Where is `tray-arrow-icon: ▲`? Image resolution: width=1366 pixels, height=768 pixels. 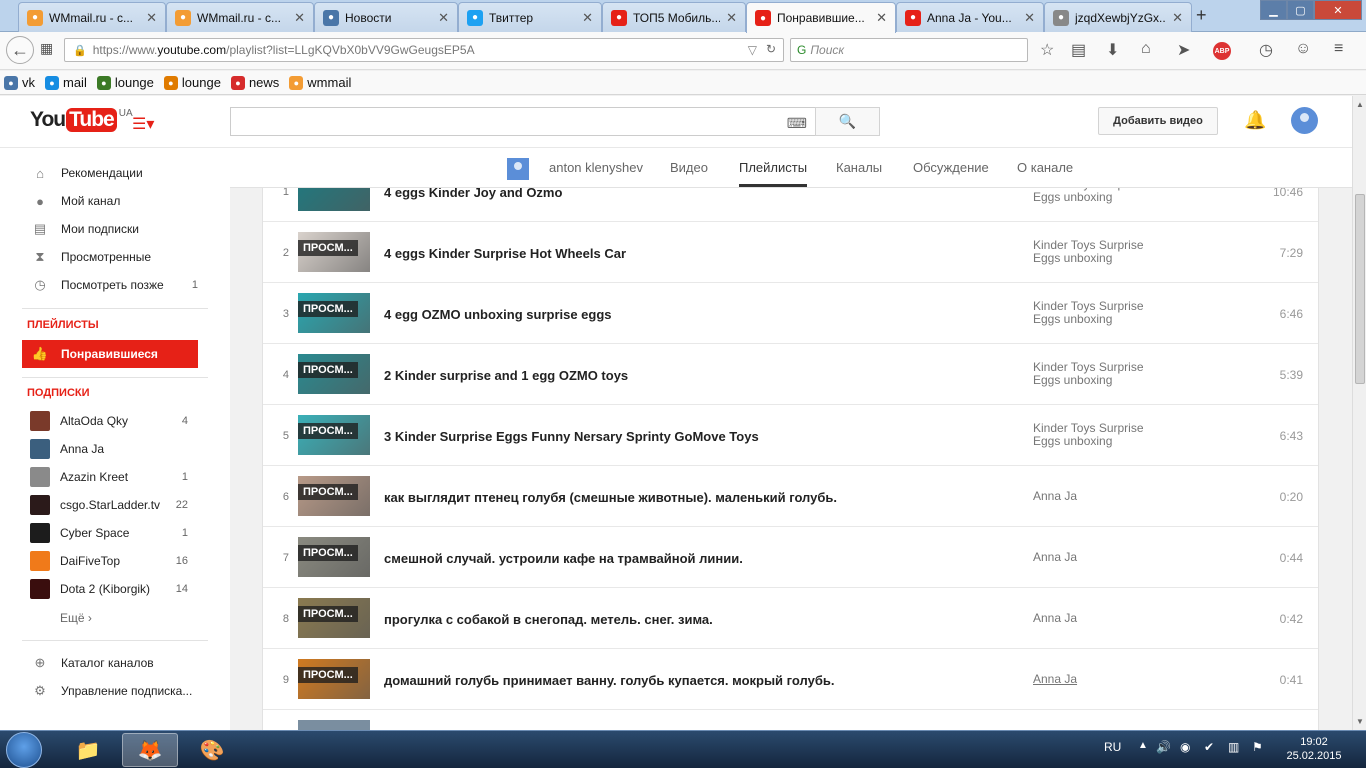
tray-arrow-icon: ▲ is located at coordinates (1143, 745).